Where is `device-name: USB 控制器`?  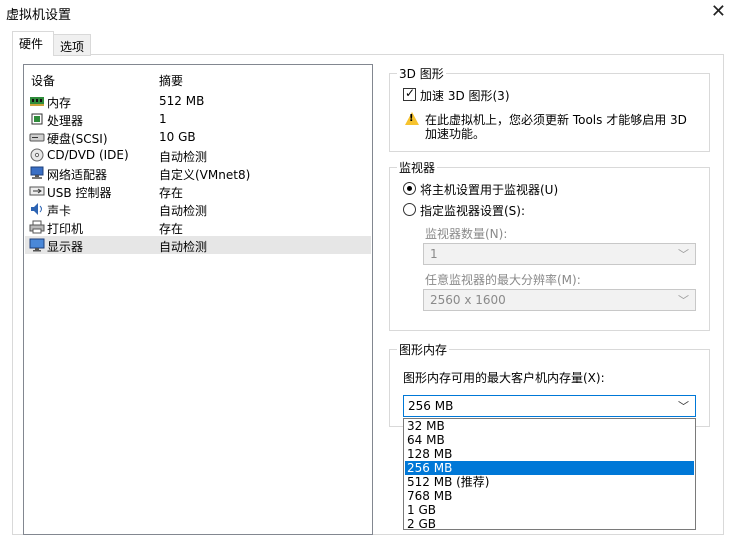 device-name: USB 控制器 is located at coordinates (79, 193).